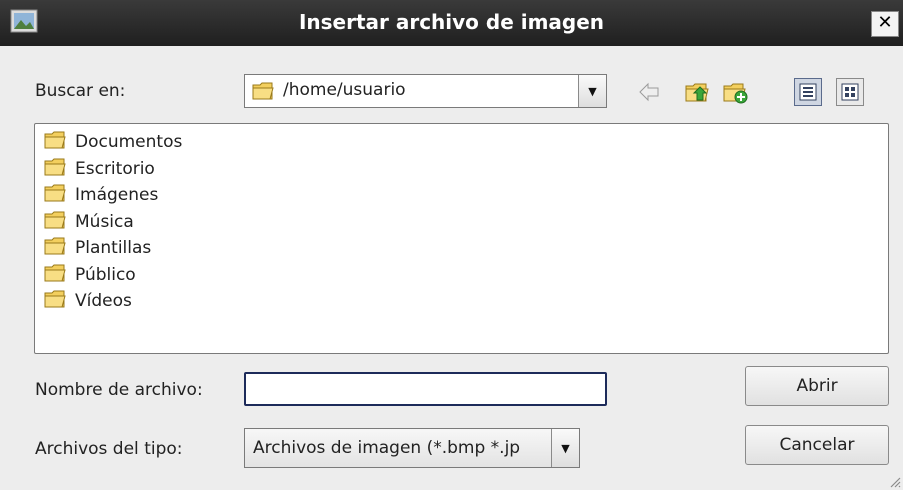 The image size is (903, 490). What do you see at coordinates (113, 248) in the screenshot?
I see `file-name: Plantillas` at bounding box center [113, 248].